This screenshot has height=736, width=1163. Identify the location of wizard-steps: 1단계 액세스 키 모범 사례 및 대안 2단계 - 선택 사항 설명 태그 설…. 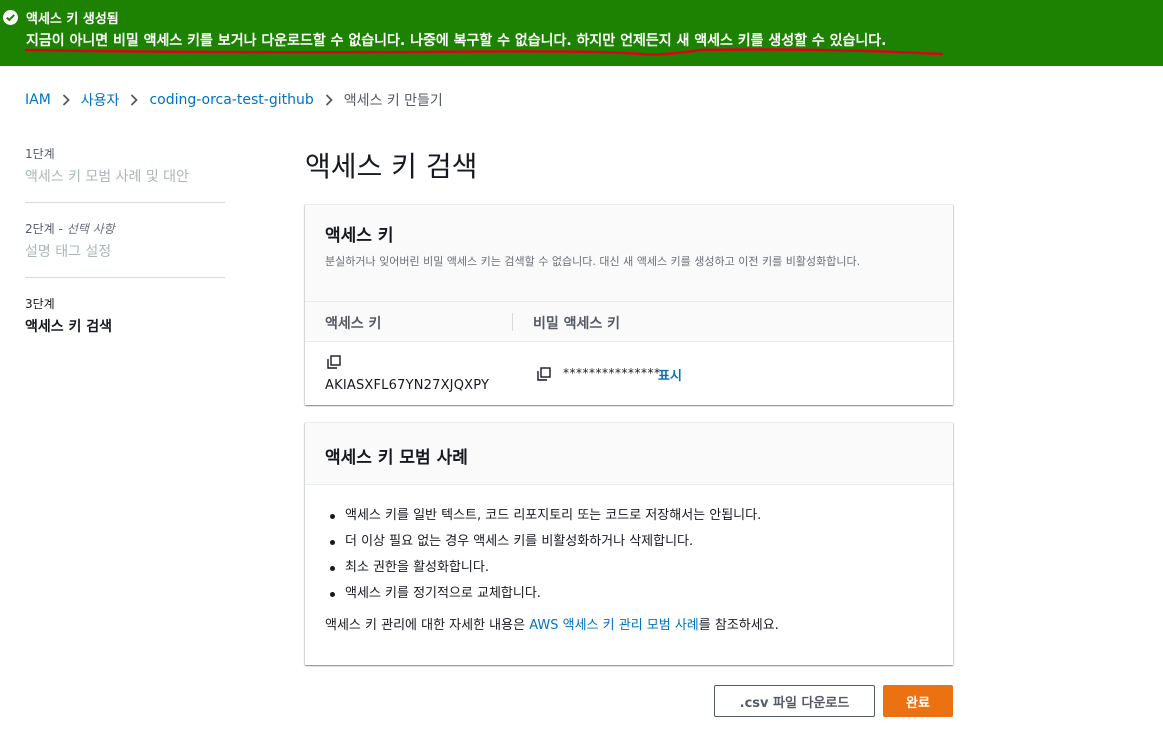
(125, 258).